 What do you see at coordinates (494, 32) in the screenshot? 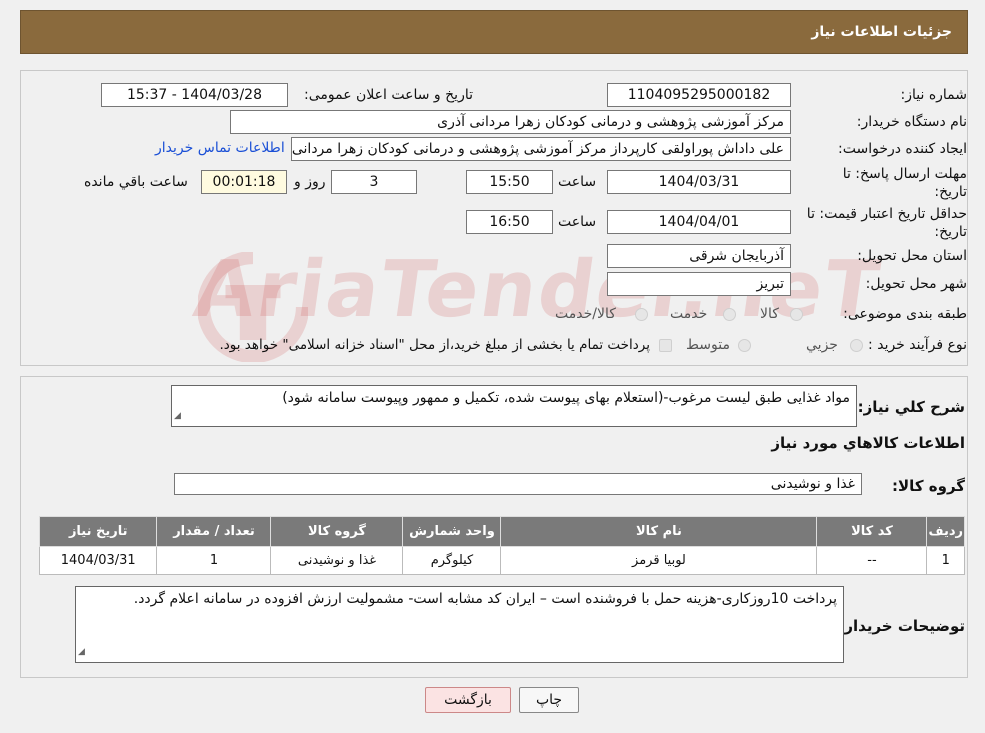
I see `page-header: جزئیات اطلاعات نیاز` at bounding box center [494, 32].